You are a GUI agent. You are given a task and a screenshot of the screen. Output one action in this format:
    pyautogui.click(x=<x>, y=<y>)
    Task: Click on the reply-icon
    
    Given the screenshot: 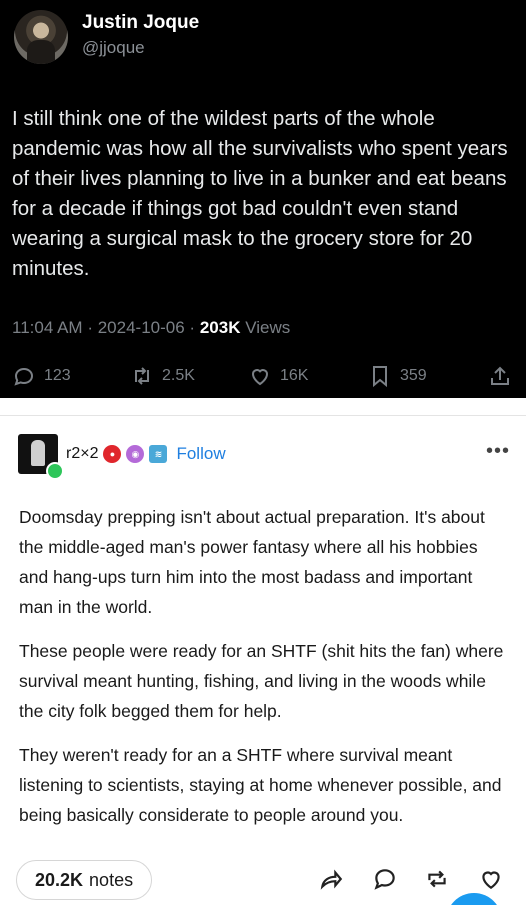 What is the action you would take?
    pyautogui.click(x=24, y=376)
    